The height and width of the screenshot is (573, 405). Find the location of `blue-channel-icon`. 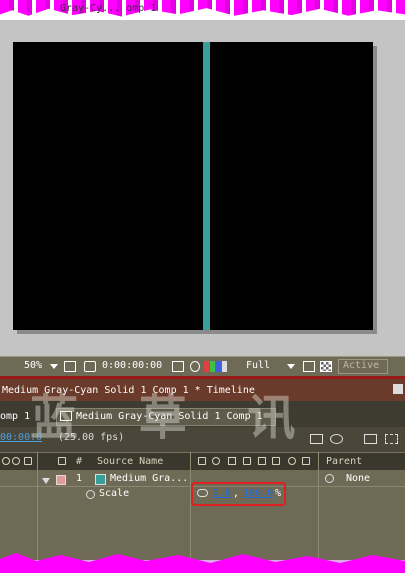

blue-channel-icon is located at coordinates (218, 366).